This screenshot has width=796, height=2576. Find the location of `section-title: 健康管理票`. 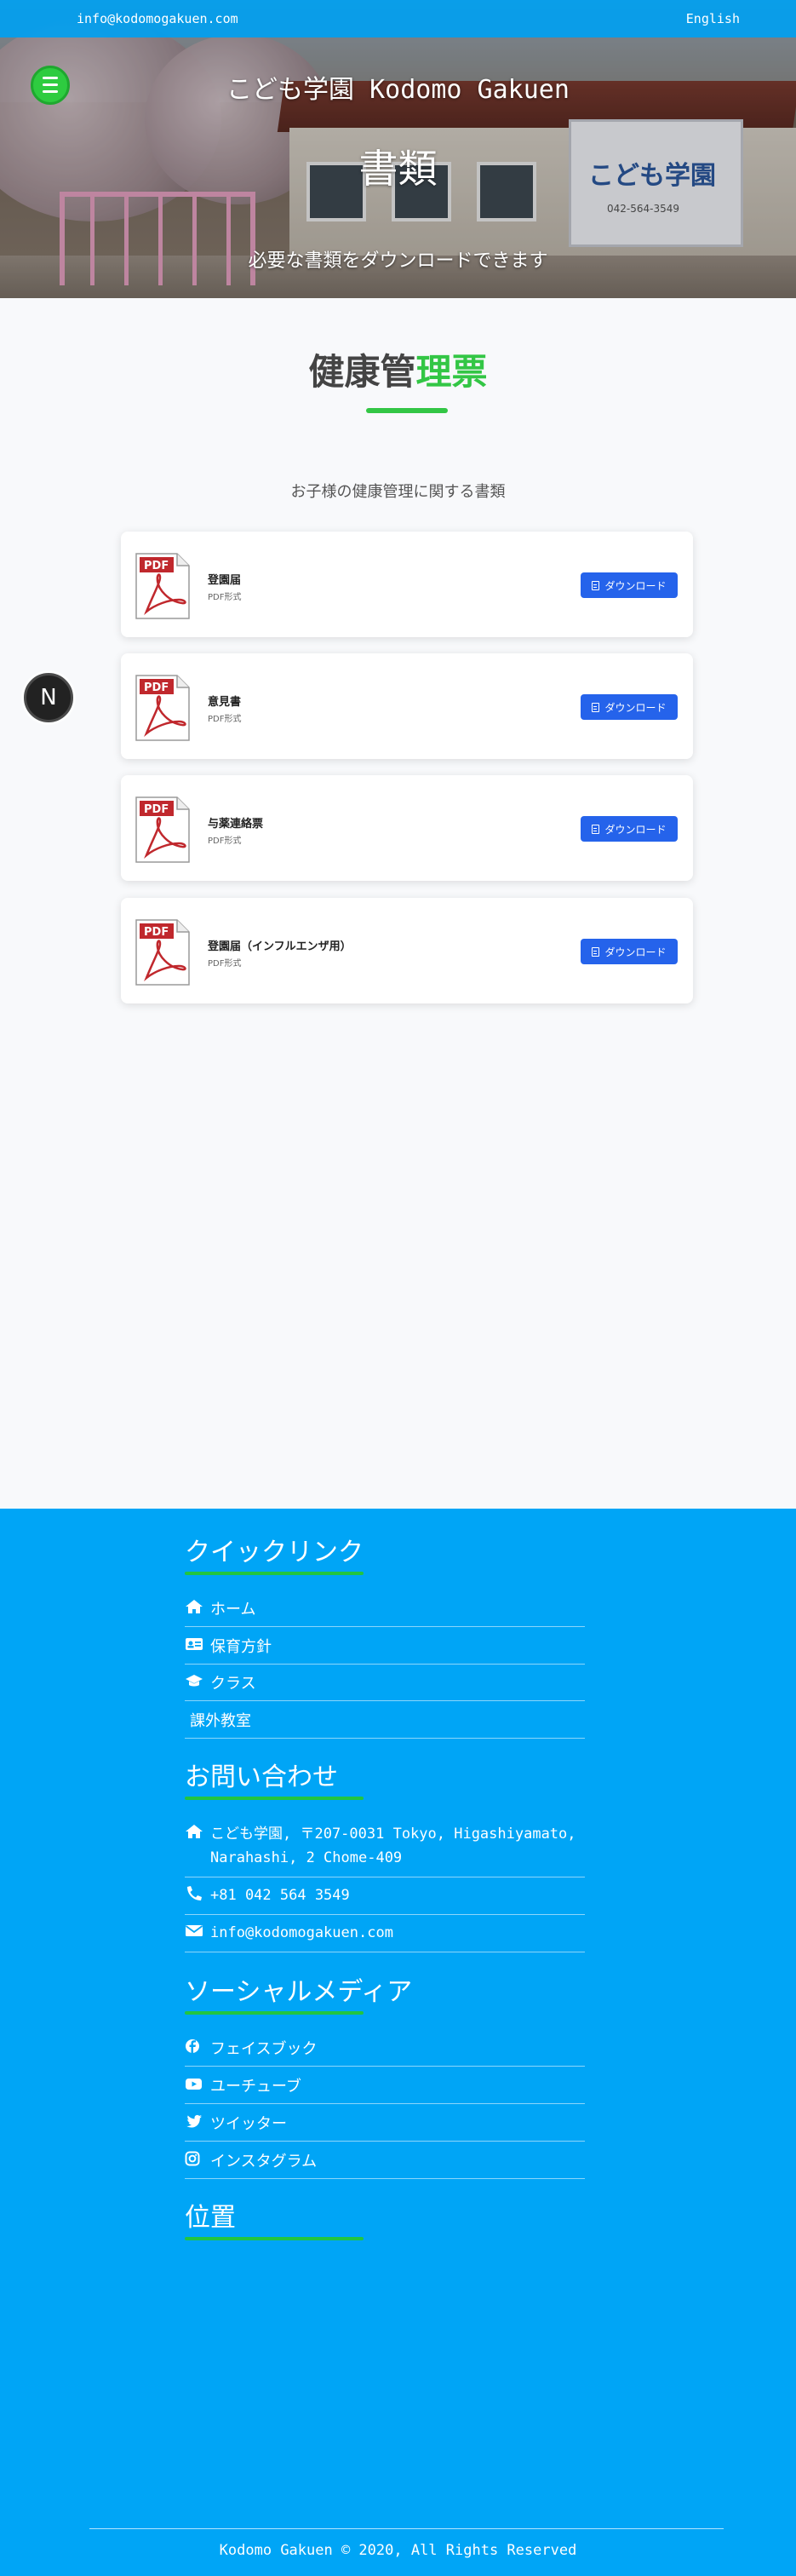

section-title: 健康管理票 is located at coordinates (398, 369).